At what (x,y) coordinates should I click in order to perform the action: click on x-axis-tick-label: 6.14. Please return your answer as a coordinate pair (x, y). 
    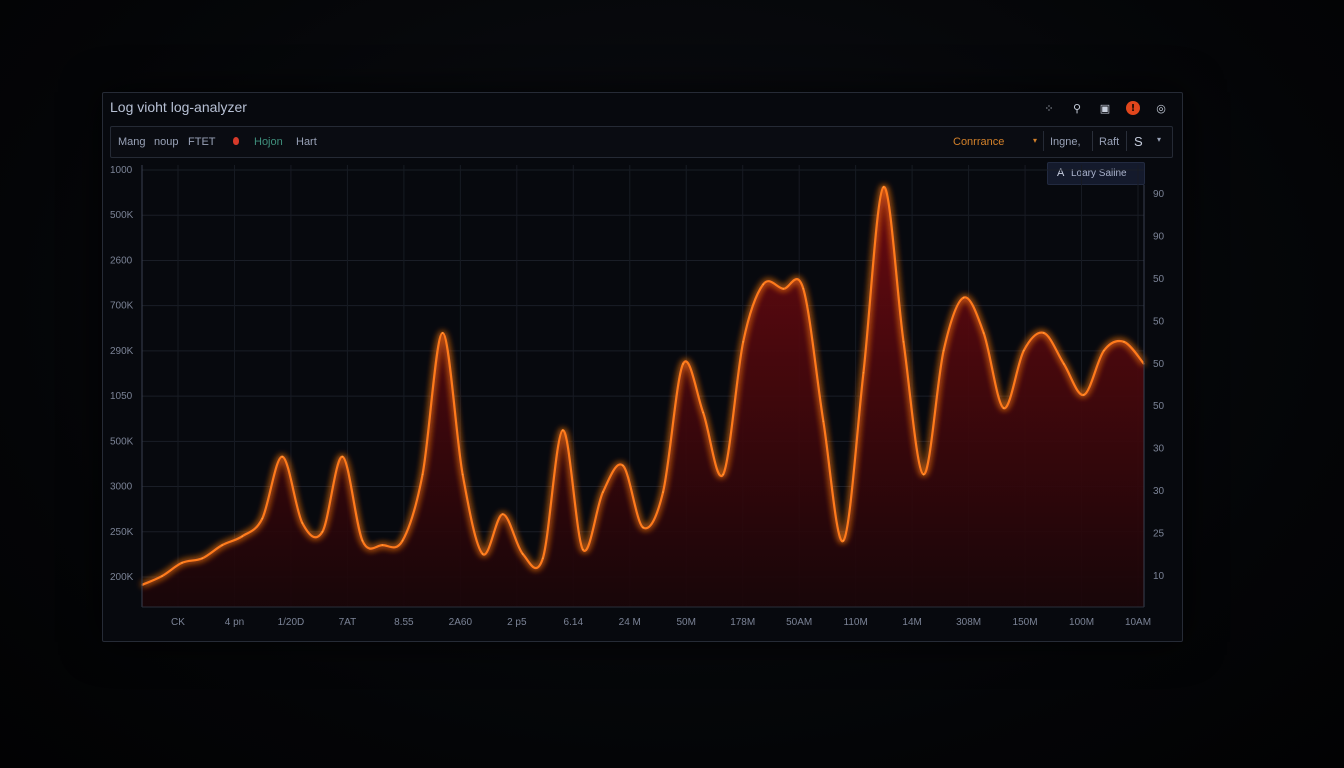
    Looking at the image, I should click on (574, 622).